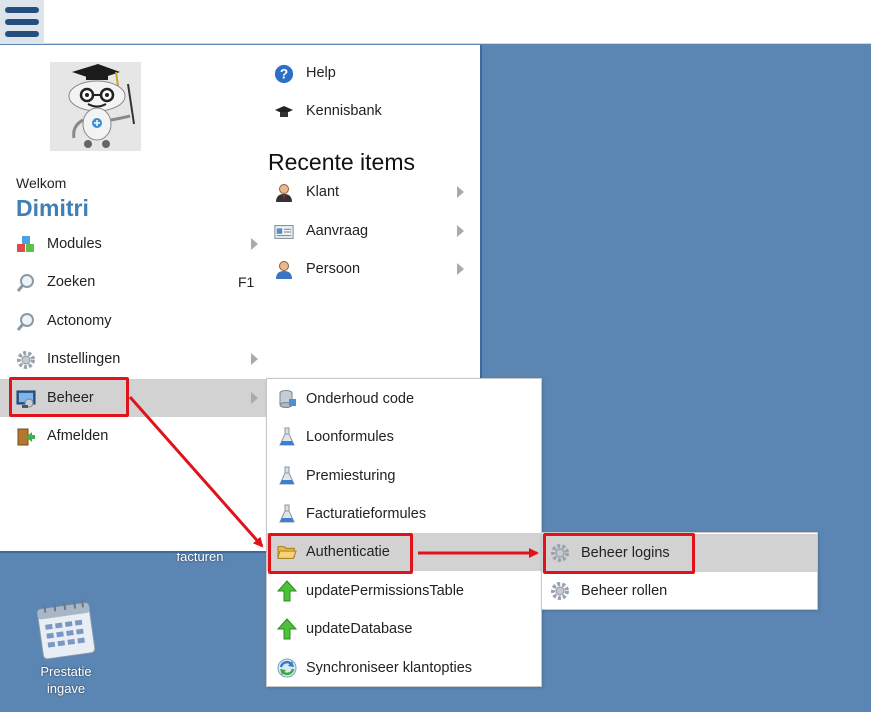 This screenshot has height=712, width=871. I want to click on submenu-item-beheer-logins: Beheer logins, so click(679, 553).